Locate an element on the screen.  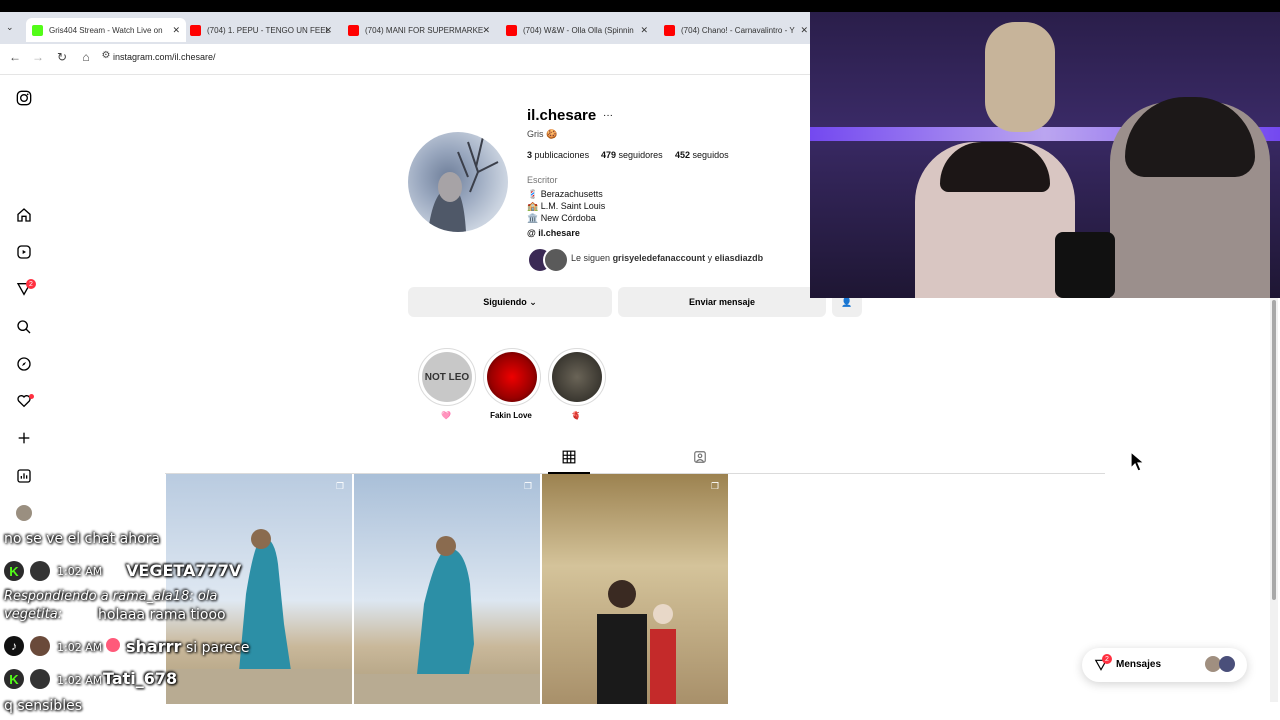
tab-3: (704) MANI FOR SUPERMARKE ✕ is located at coordinates (422, 30).